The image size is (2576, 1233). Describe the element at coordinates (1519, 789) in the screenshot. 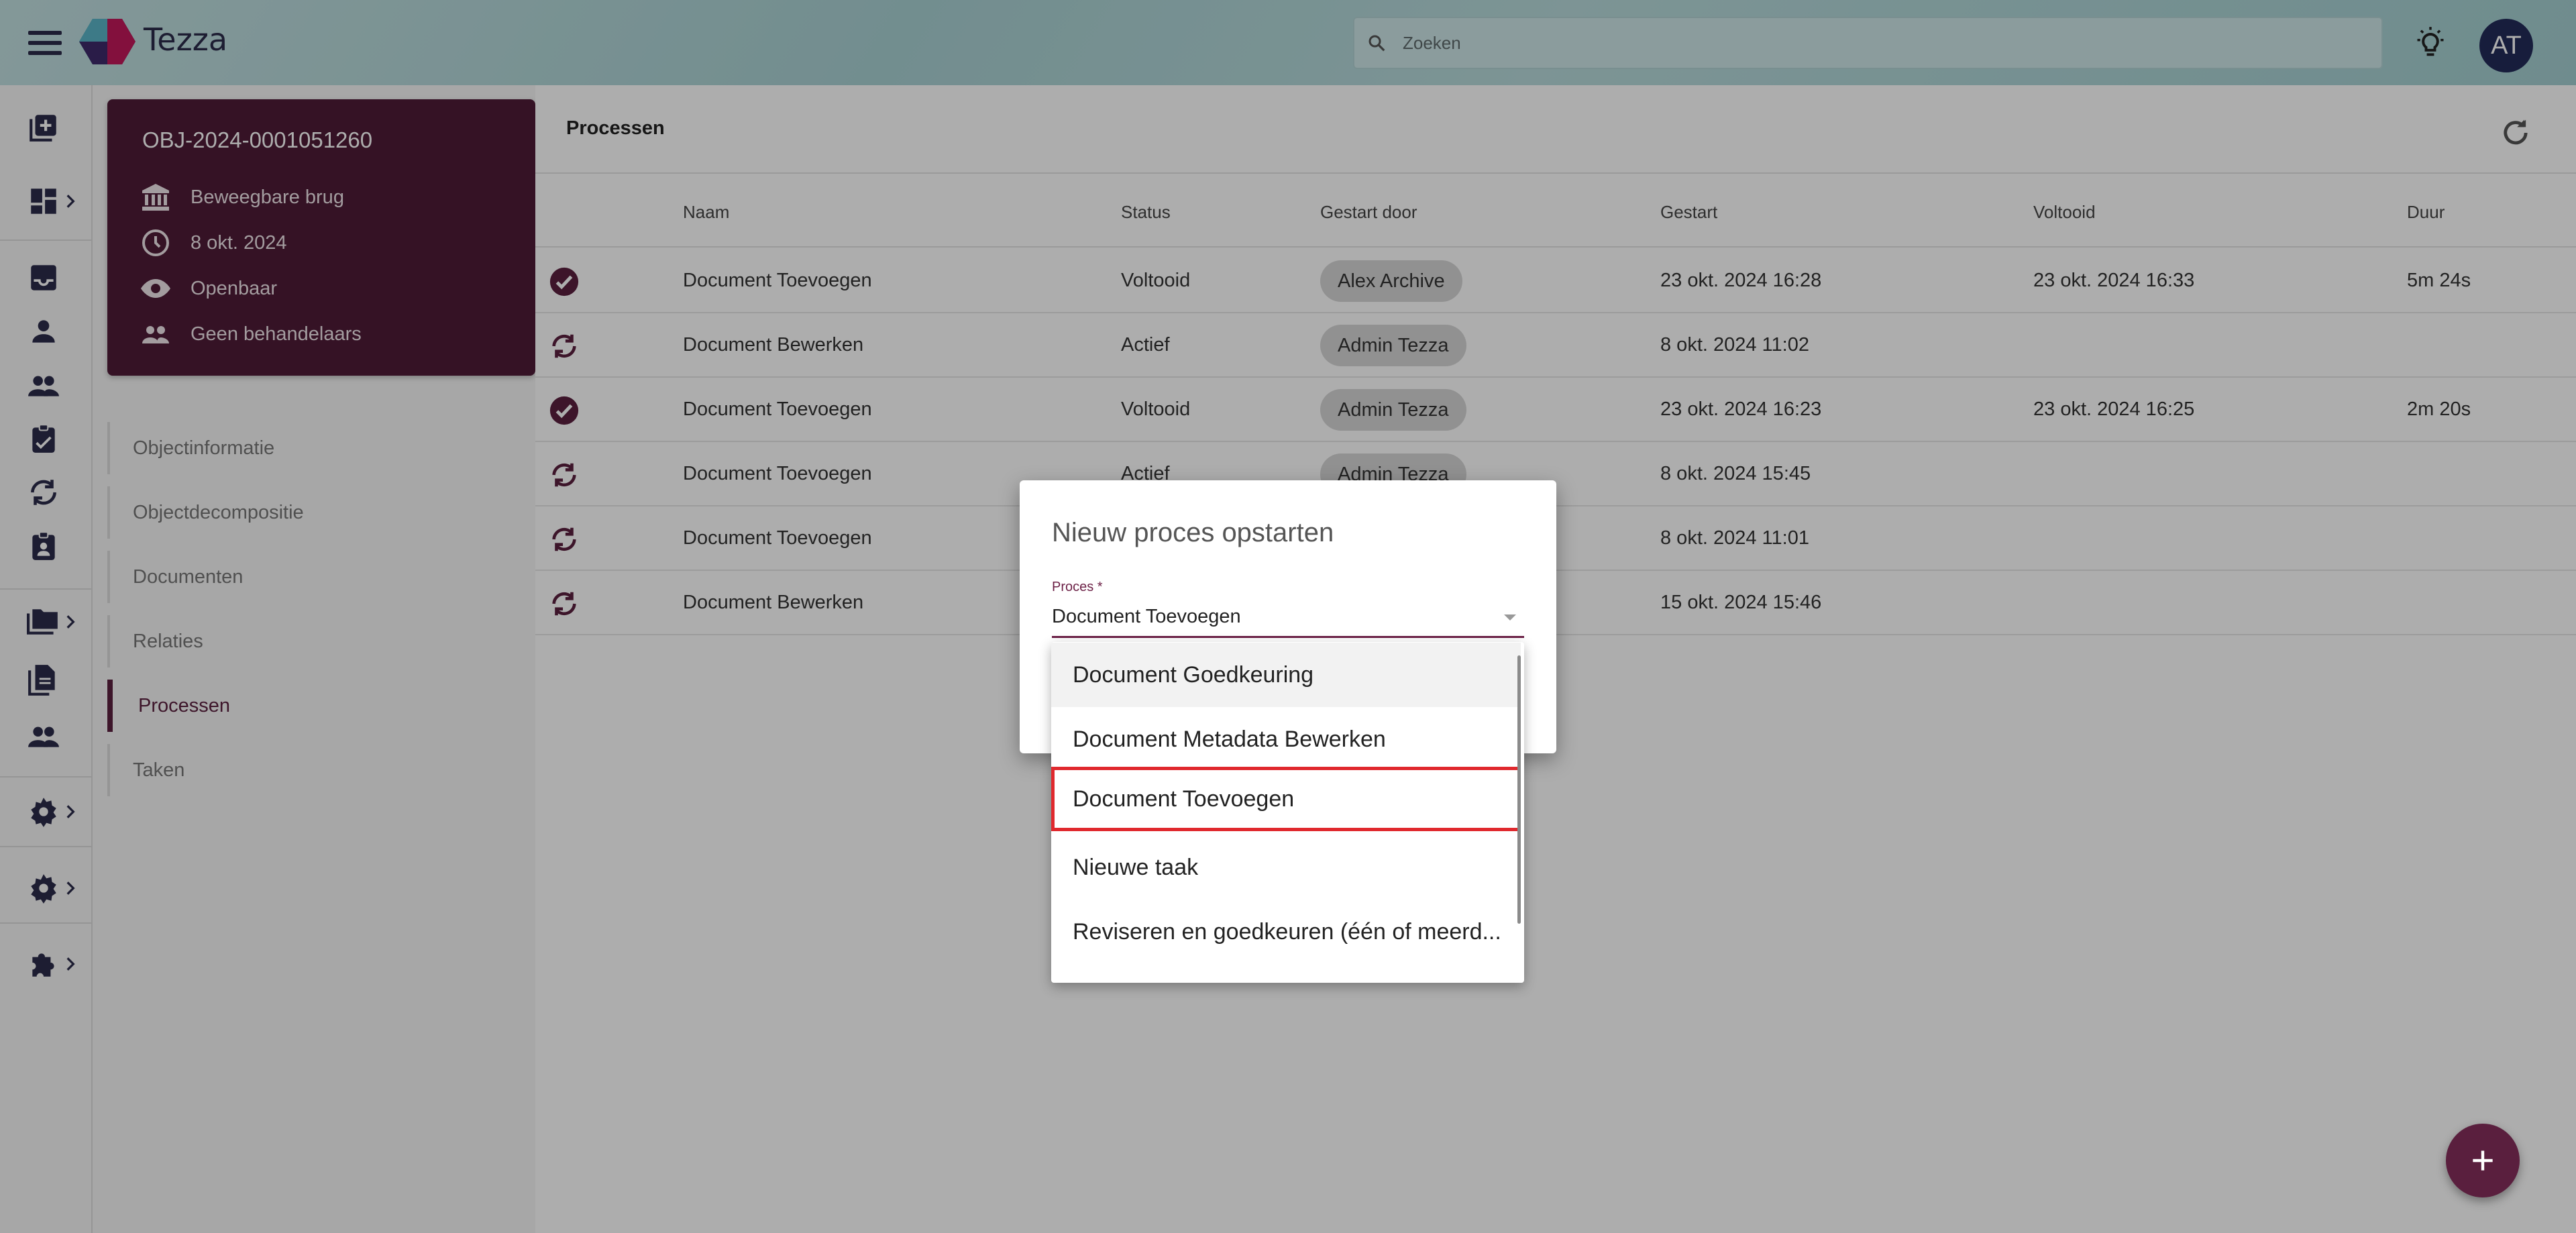

I see `scrollbar` at that location.